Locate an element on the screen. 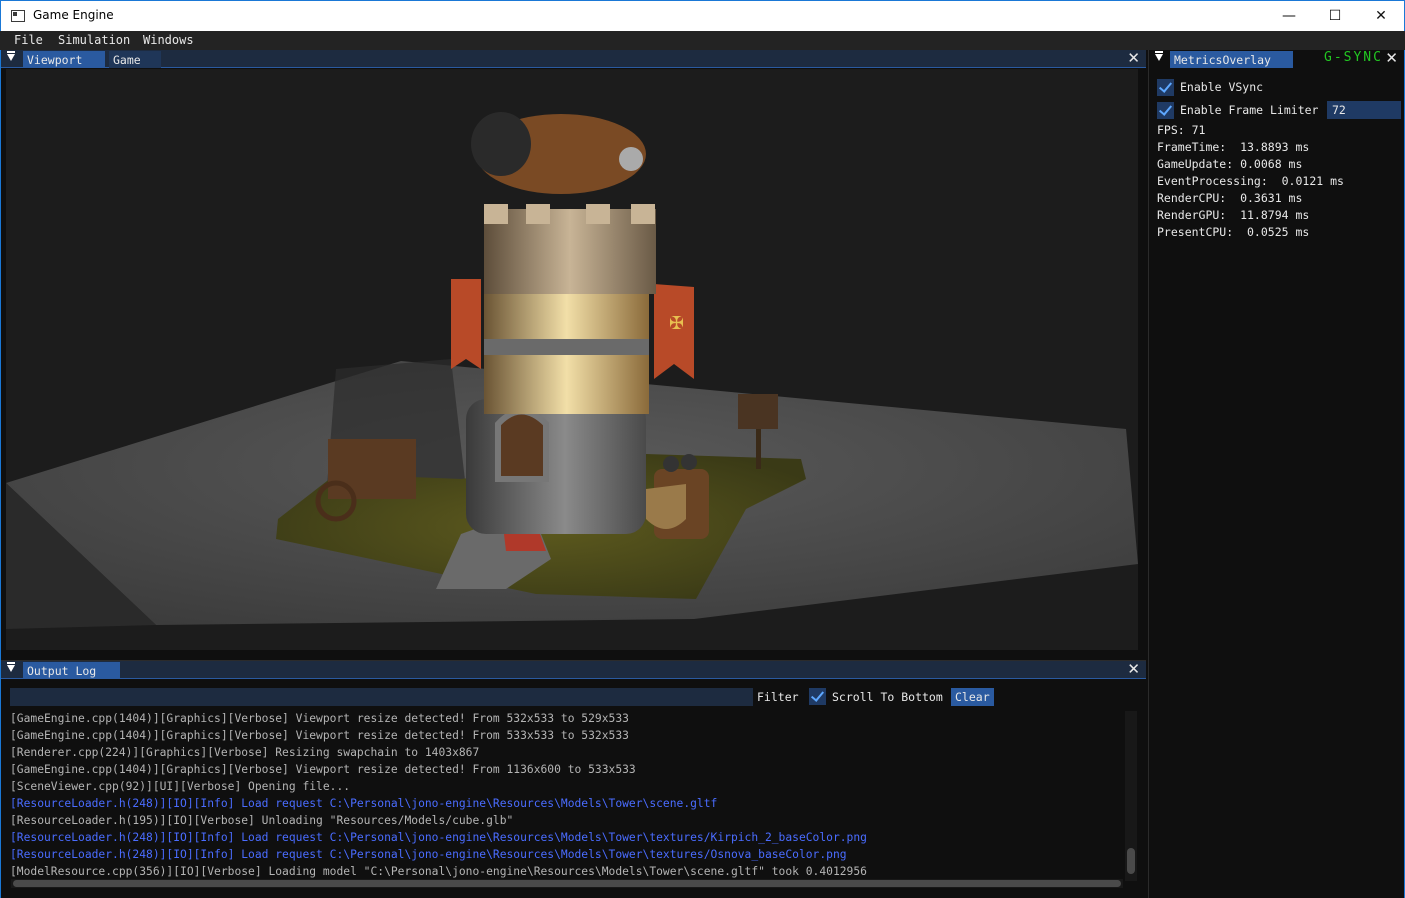 Image resolution: width=1405 pixels, height=898 pixels. metrics-tabbar: MetricsOverlay G-SYNC ✕ is located at coordinates (1276, 58).